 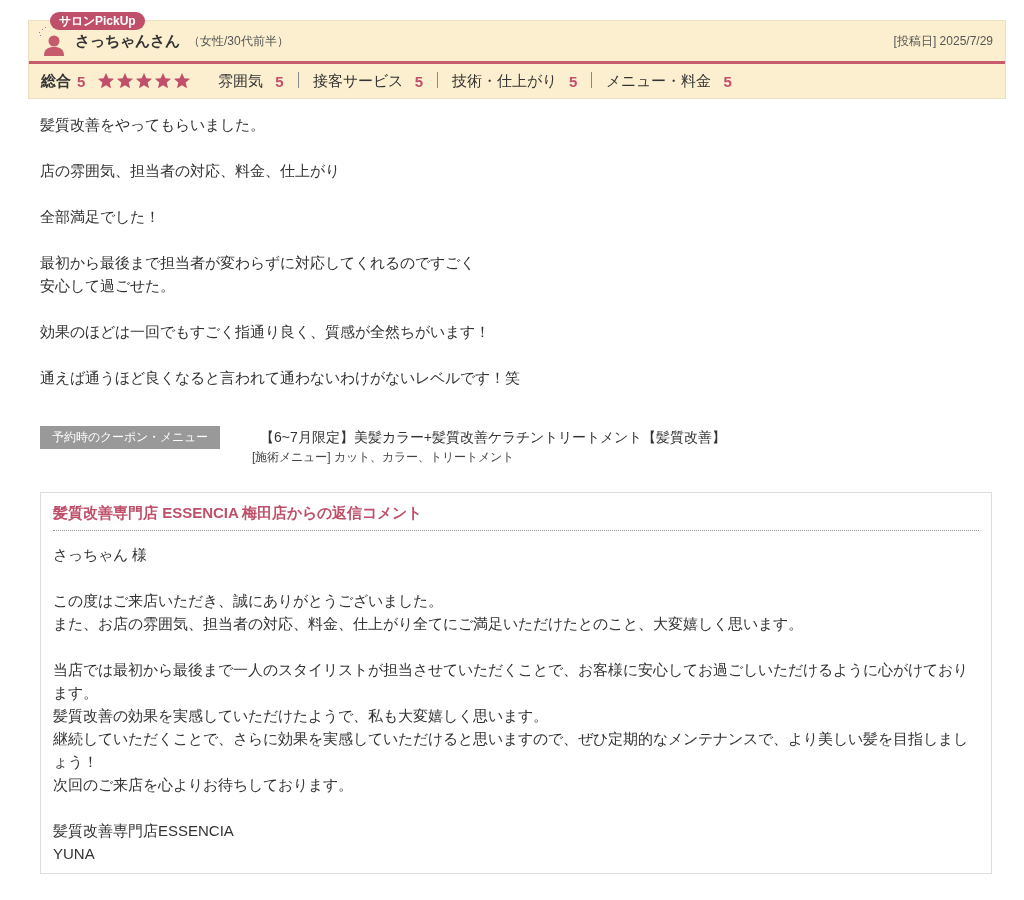 I want to click on coupon-title: 【6~7月限定】美髪カラー+髪質改善ケラチントリートメント【髪質改善】, so click(x=493, y=437).